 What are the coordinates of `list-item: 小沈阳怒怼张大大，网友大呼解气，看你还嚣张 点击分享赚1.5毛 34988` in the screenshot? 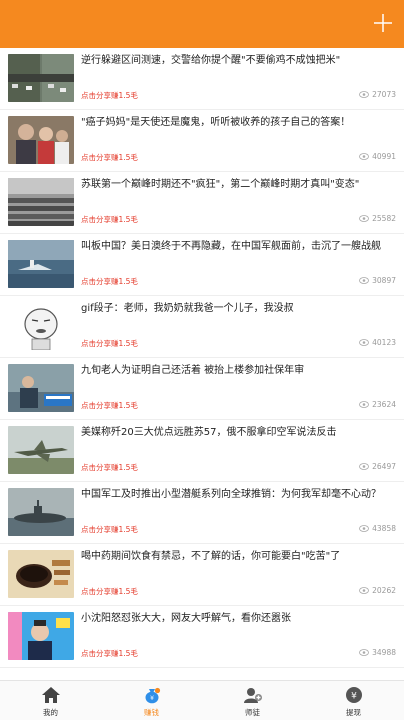 It's located at (202, 637).